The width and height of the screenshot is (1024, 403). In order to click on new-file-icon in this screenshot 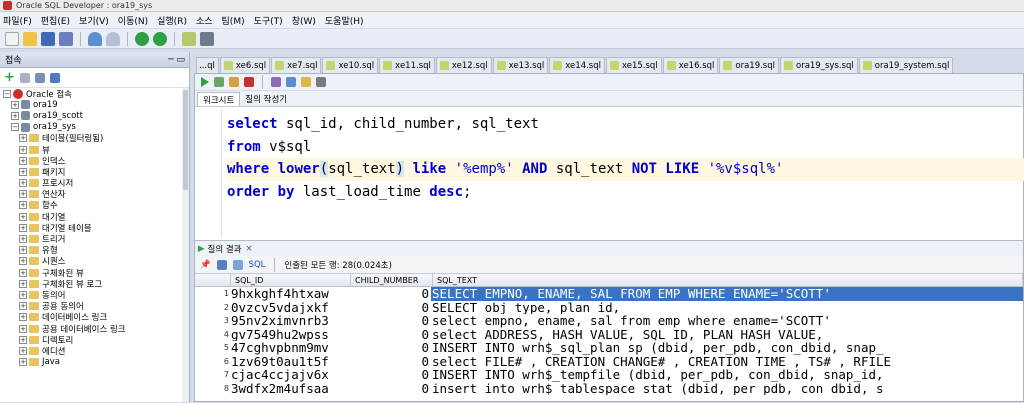, I will do `click(12, 38)`.